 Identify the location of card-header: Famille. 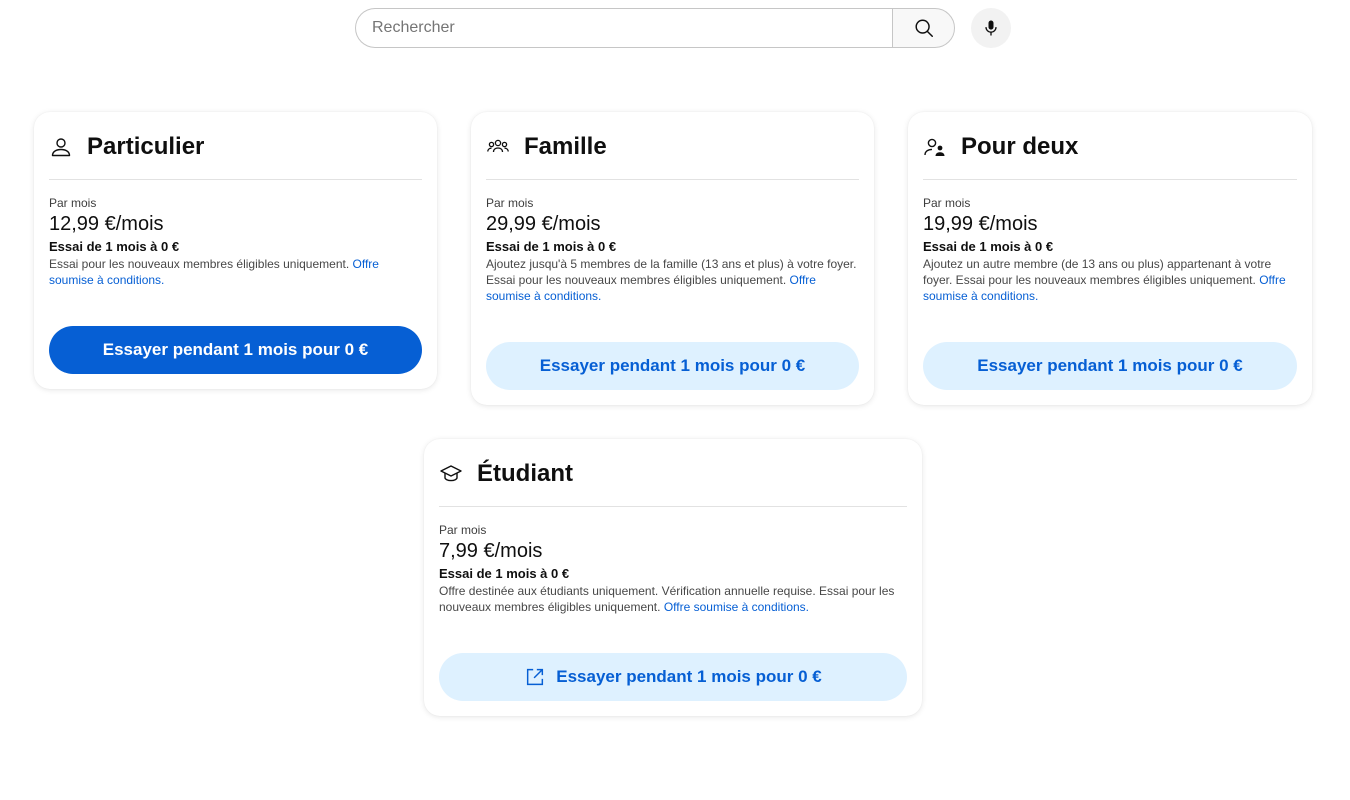
(672, 146).